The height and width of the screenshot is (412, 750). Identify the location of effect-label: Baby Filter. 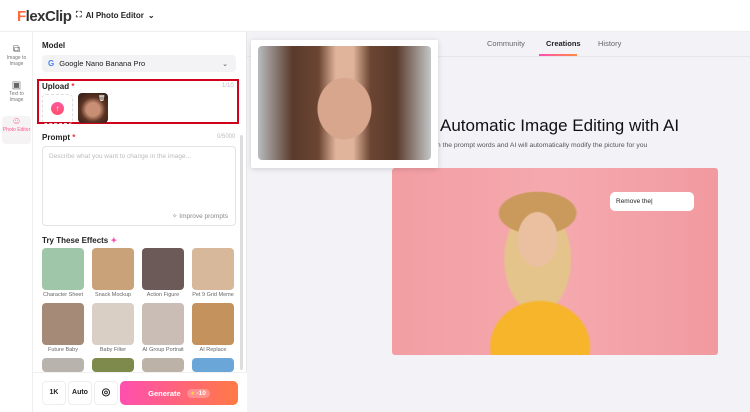
(113, 350).